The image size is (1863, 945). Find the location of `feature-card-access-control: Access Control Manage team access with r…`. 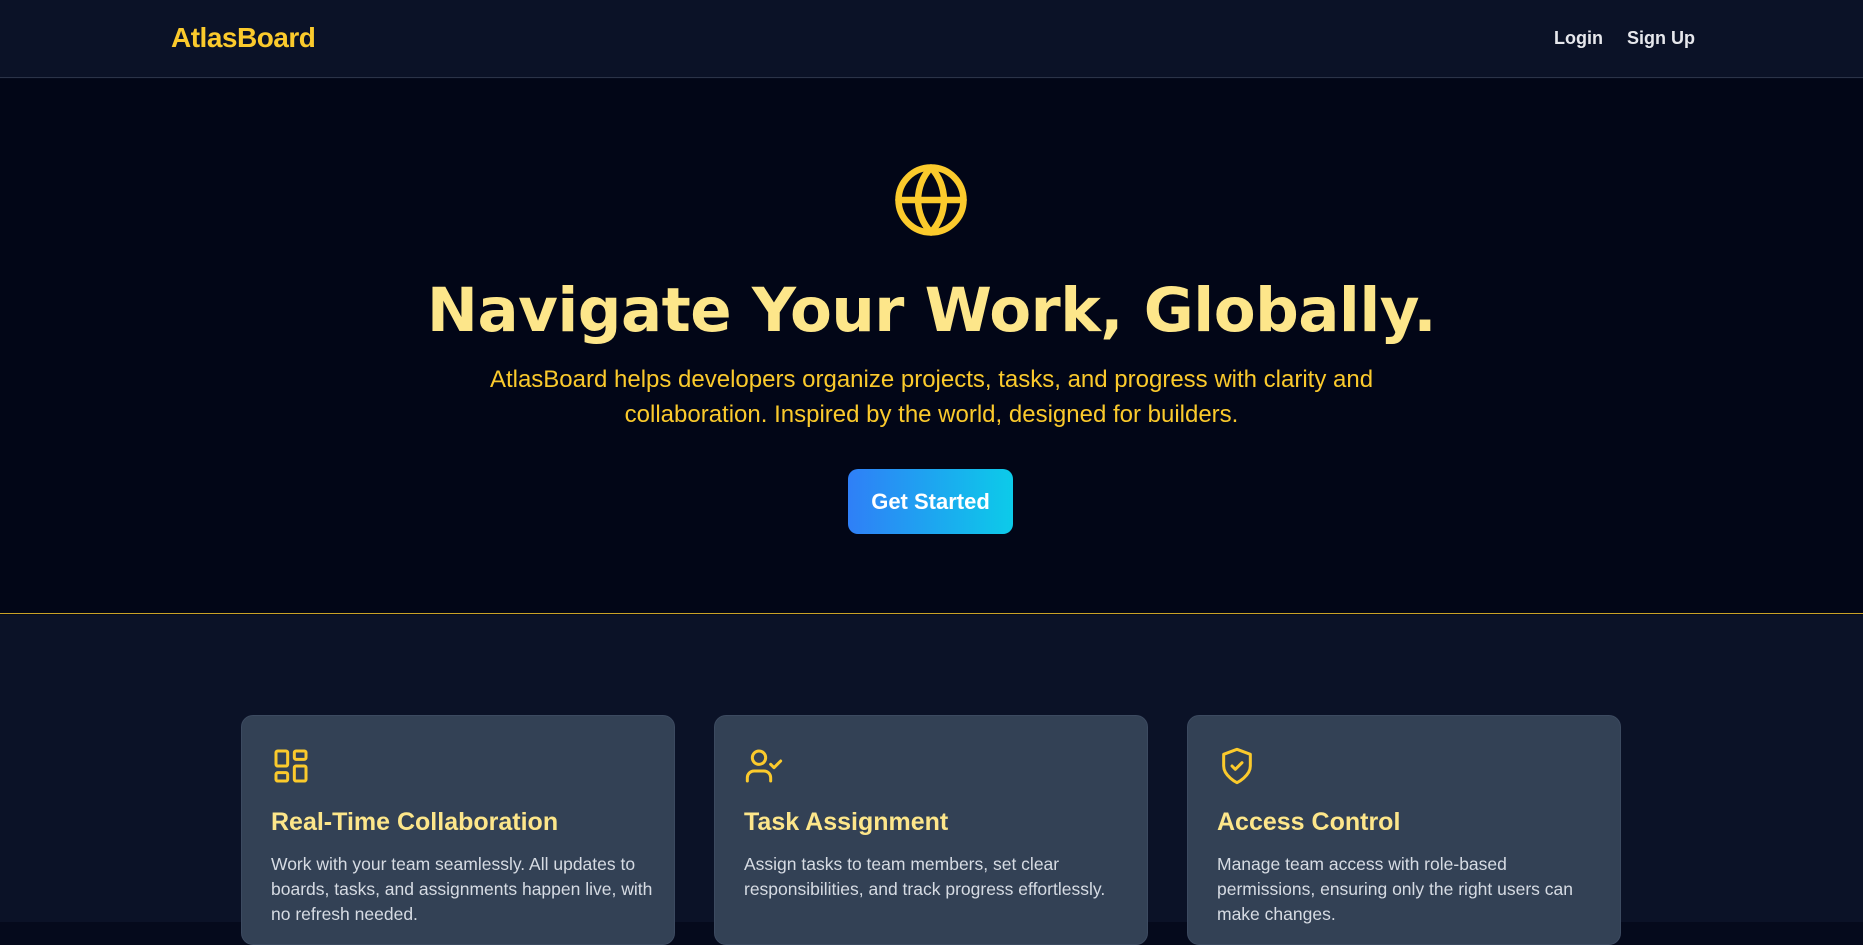

feature-card-access-control: Access Control Manage team access with r… is located at coordinates (1404, 830).